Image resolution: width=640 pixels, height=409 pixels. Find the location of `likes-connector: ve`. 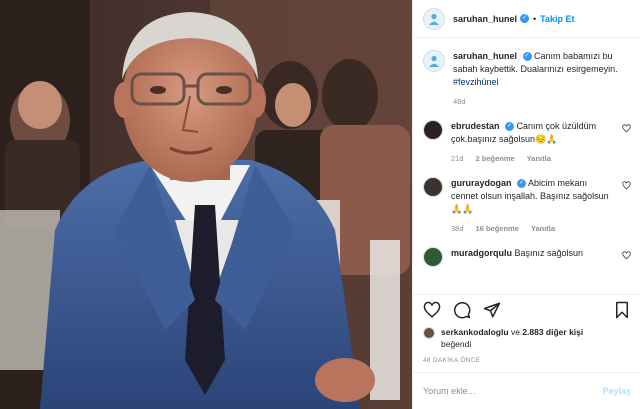

likes-connector: ve is located at coordinates (515, 332).